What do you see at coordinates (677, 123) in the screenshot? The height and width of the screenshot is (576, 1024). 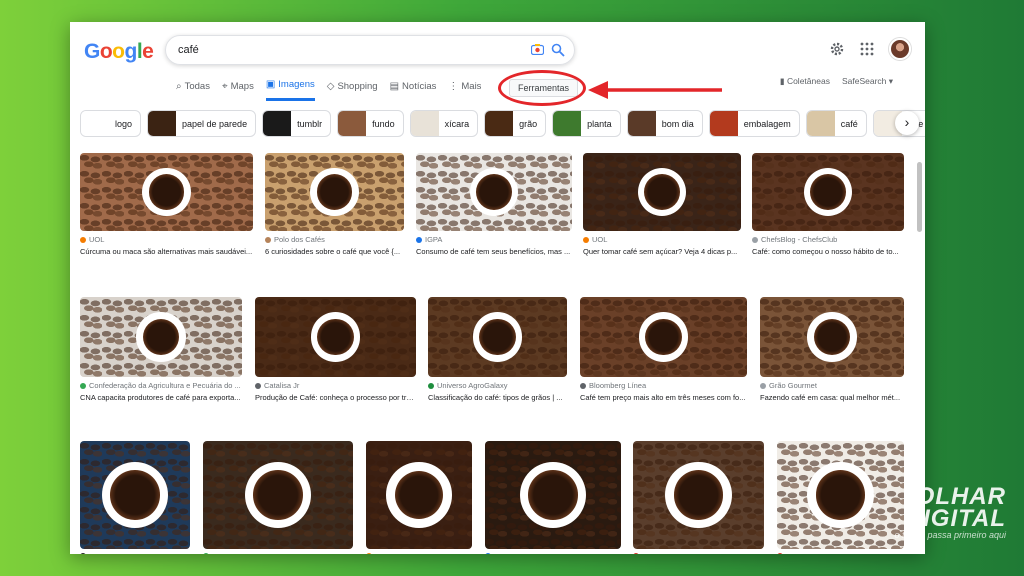 I see `chip-label: bom dia` at bounding box center [677, 123].